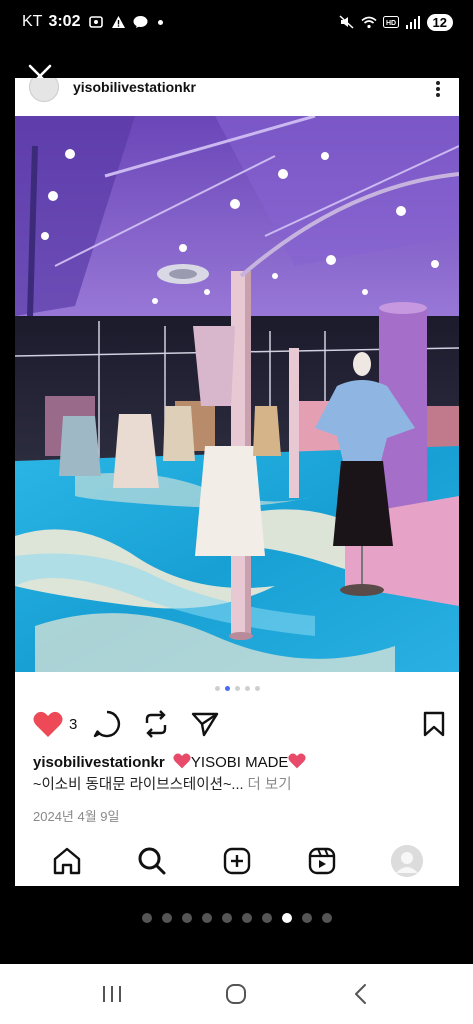  I want to click on recents-button, so click(112, 994).